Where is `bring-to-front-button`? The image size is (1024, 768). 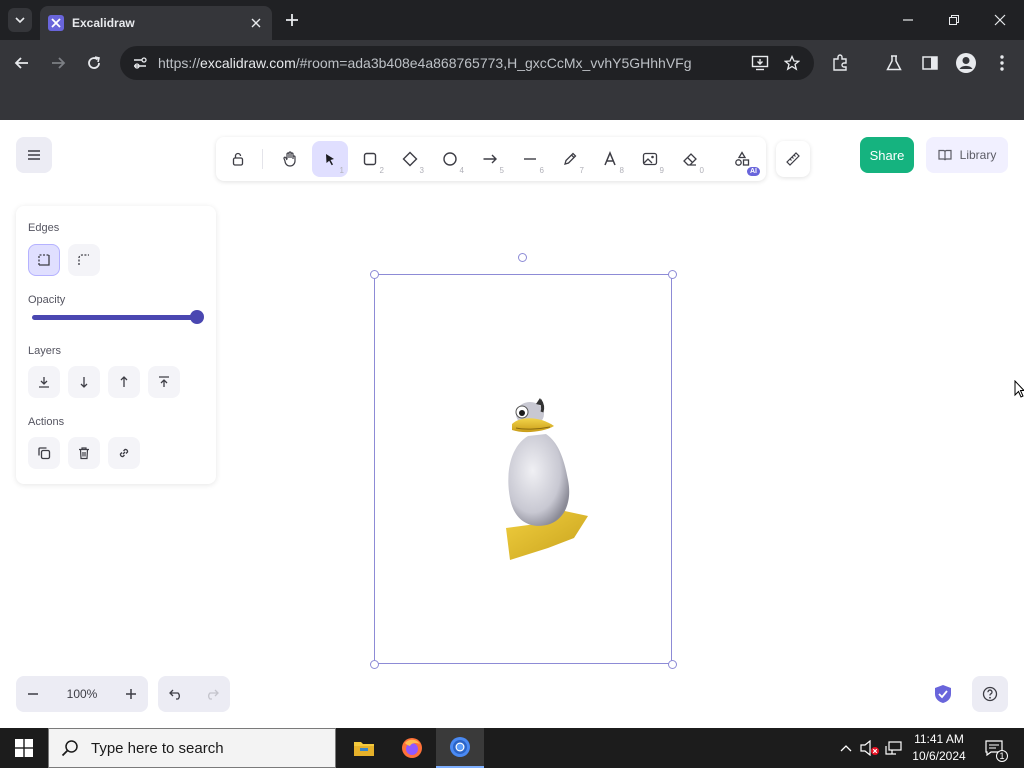 bring-to-front-button is located at coordinates (164, 382).